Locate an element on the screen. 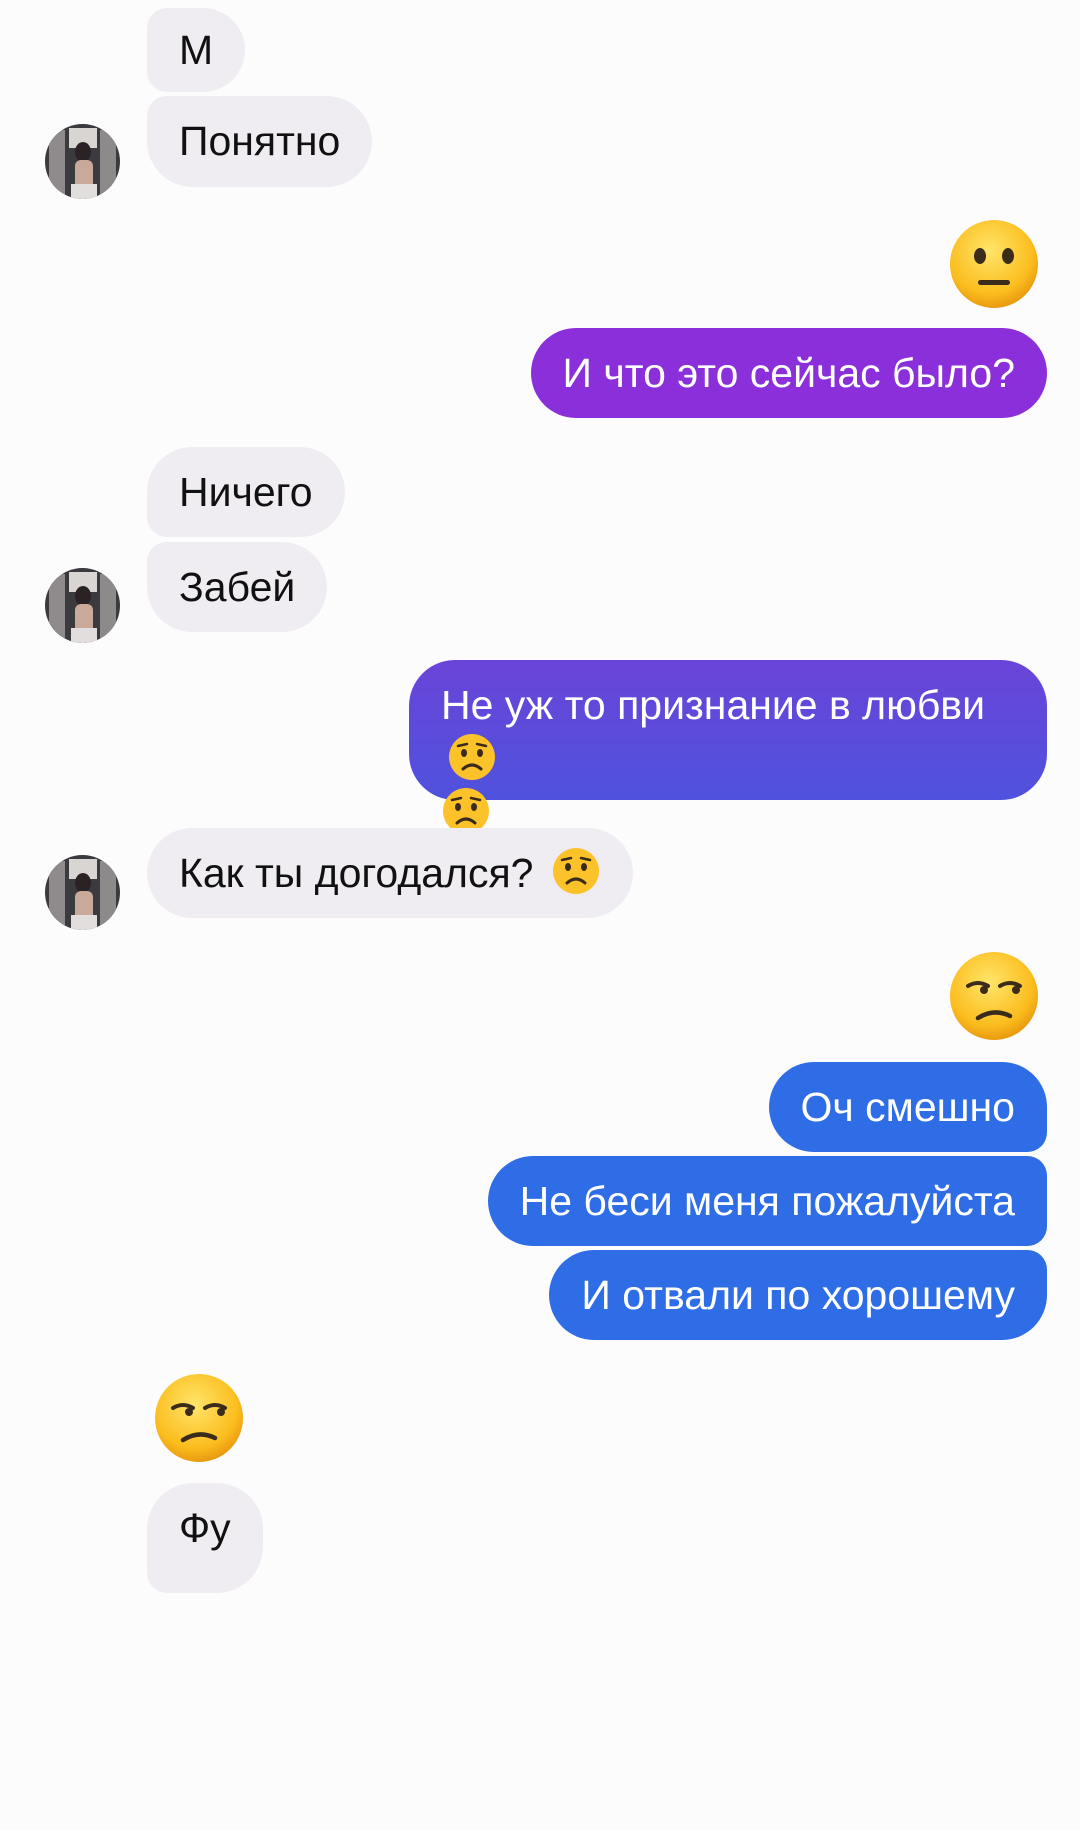 The image size is (1080, 1830). message-text: Фу is located at coordinates (205, 1528).